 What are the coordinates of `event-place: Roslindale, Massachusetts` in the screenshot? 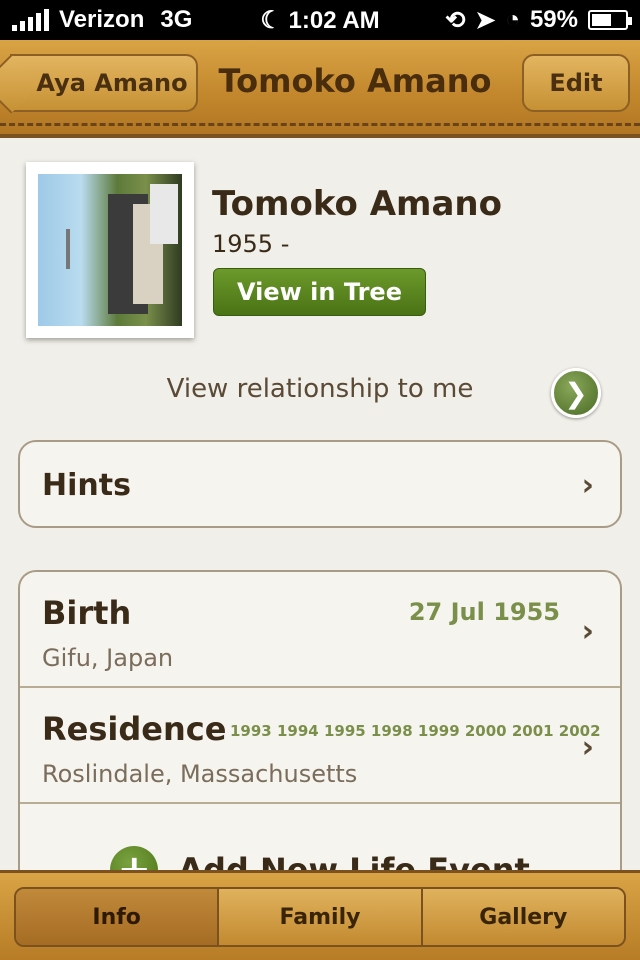 It's located at (200, 774).